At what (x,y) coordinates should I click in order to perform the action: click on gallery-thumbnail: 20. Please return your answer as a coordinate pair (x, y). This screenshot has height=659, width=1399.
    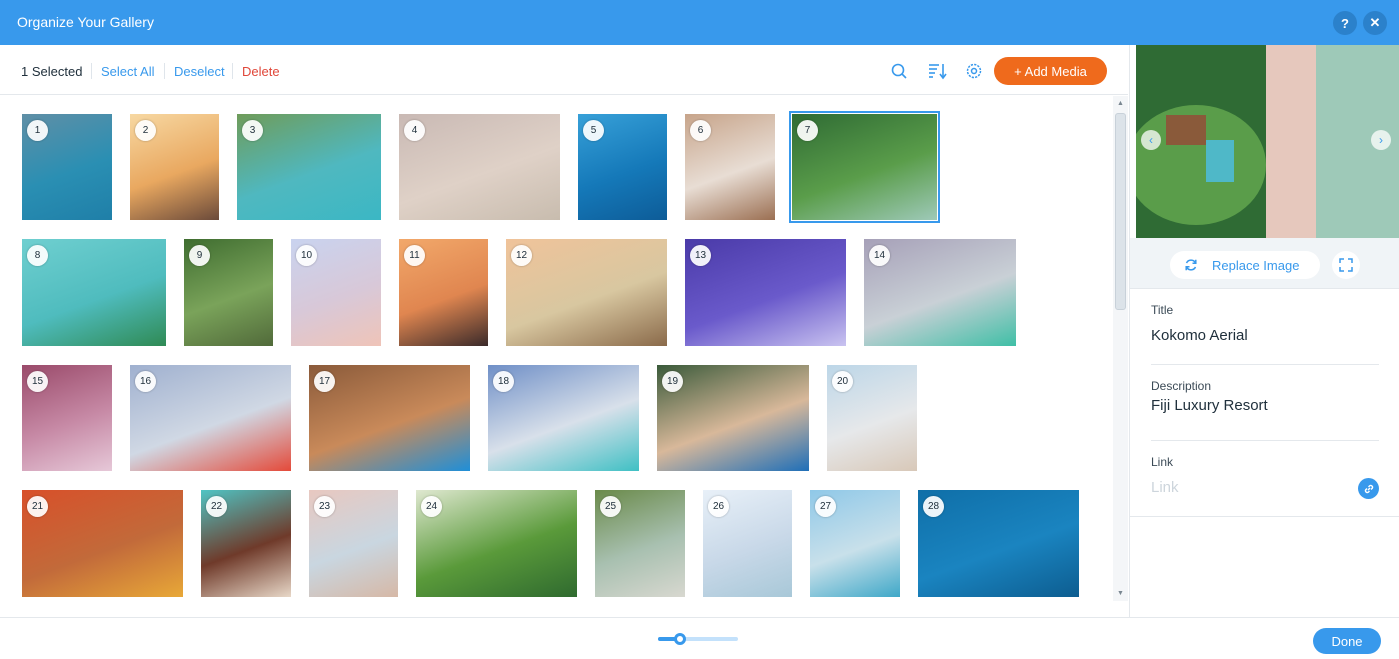
    Looking at the image, I should click on (872, 418).